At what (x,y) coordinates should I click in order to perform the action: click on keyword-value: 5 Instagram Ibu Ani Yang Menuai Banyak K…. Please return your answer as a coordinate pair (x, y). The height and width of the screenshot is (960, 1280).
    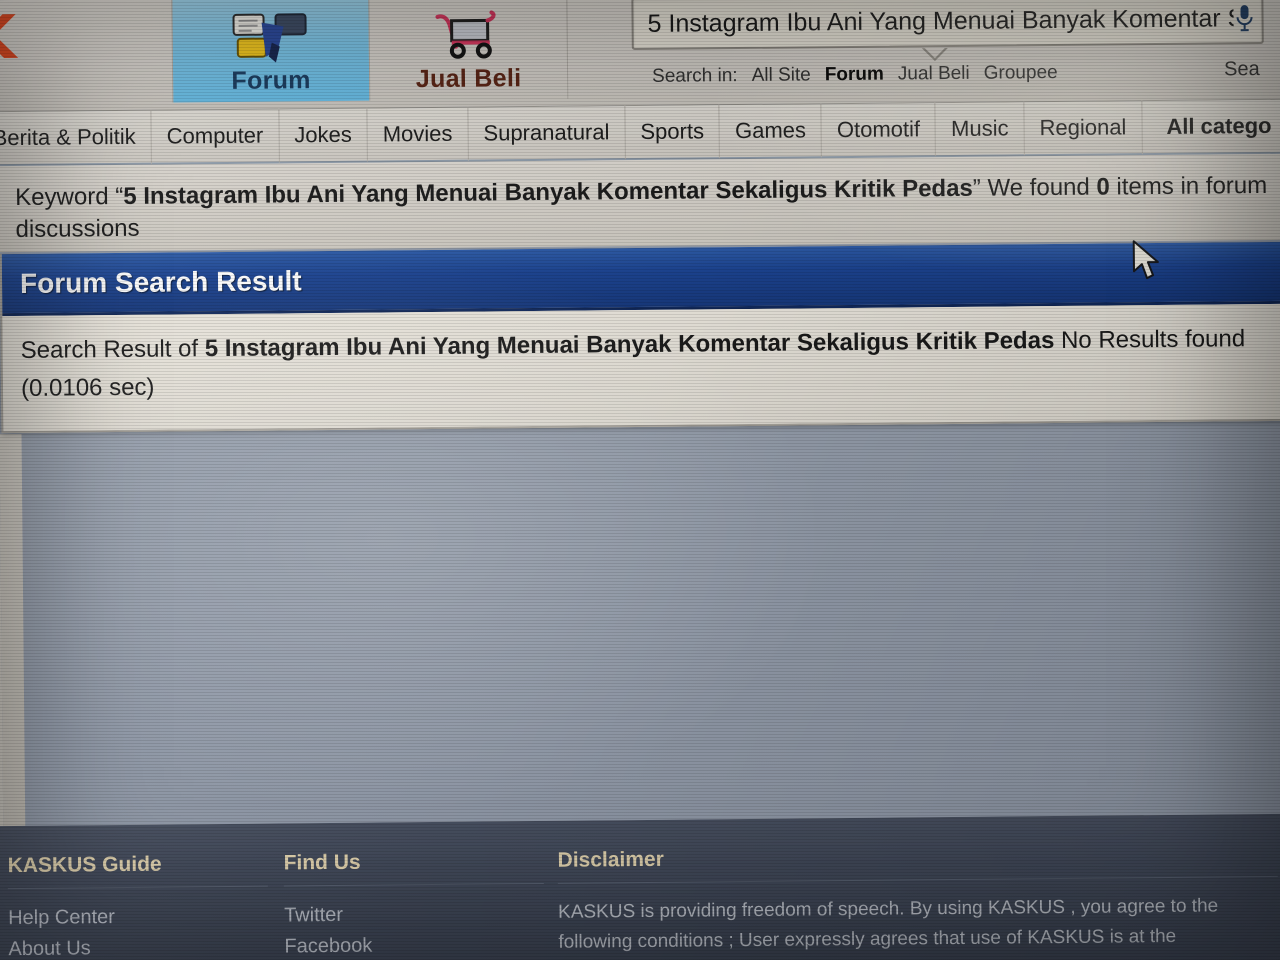
    Looking at the image, I should click on (548, 192).